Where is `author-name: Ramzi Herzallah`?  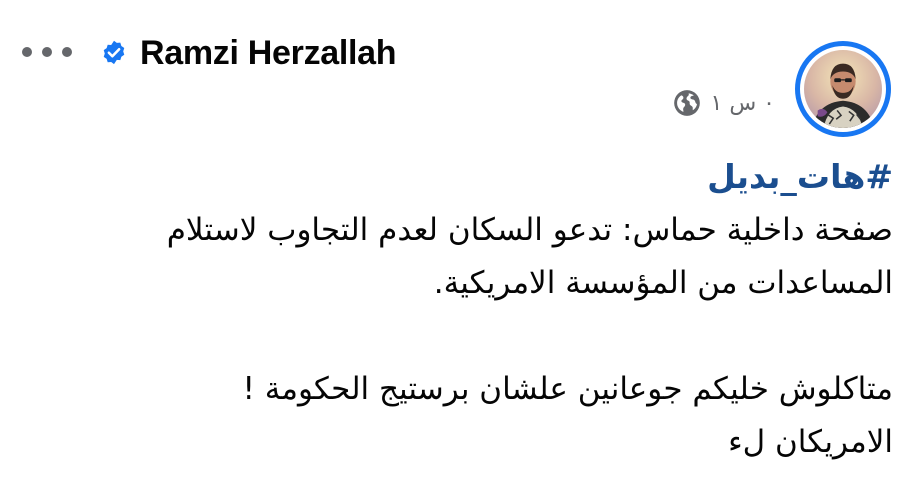 author-name: Ramzi Herzallah is located at coordinates (268, 53).